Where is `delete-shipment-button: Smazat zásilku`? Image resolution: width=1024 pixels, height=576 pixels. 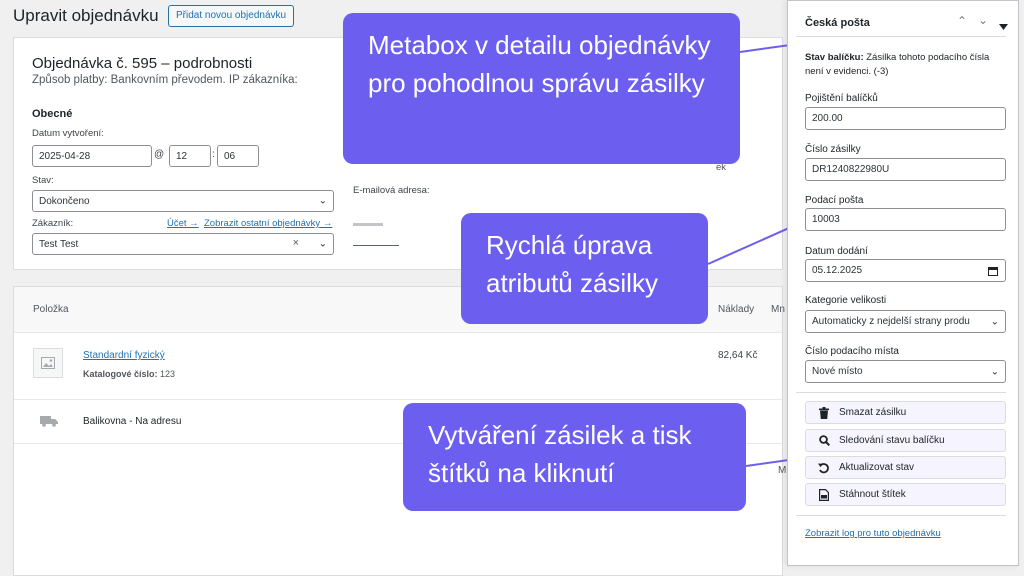
delete-shipment-button: Smazat zásilku is located at coordinates (905, 412).